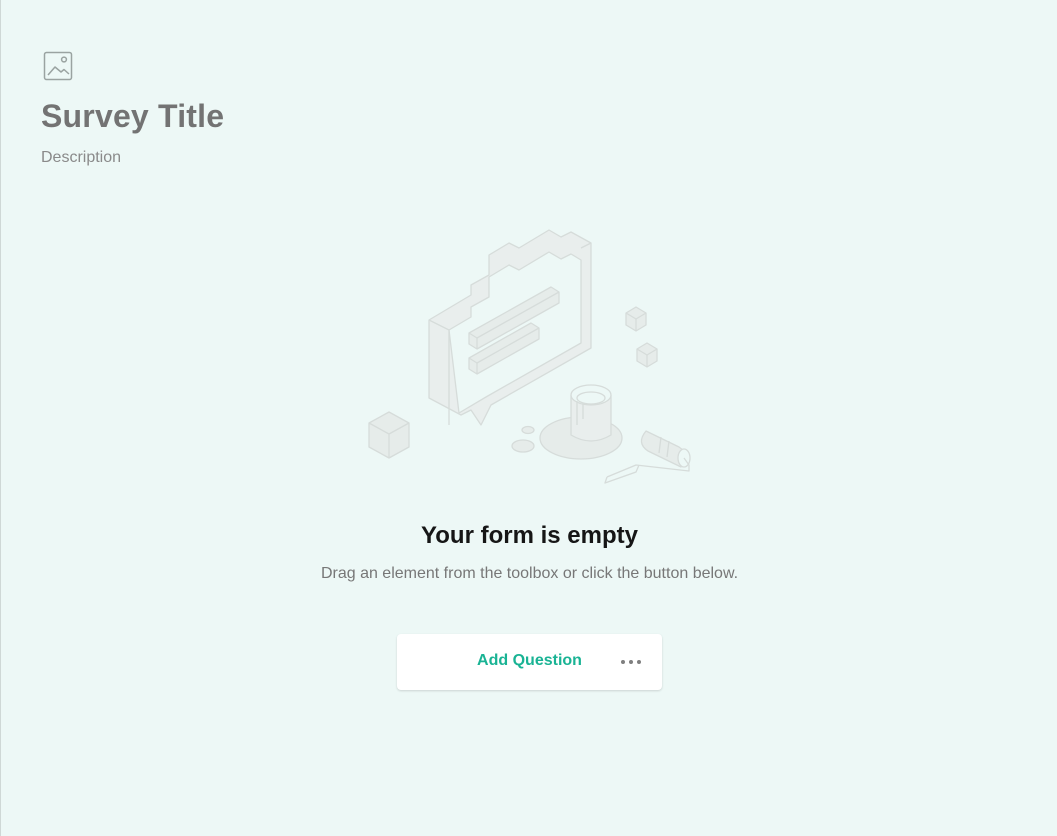 This screenshot has height=836, width=1057. I want to click on add-question-panel: Add Question, so click(529, 662).